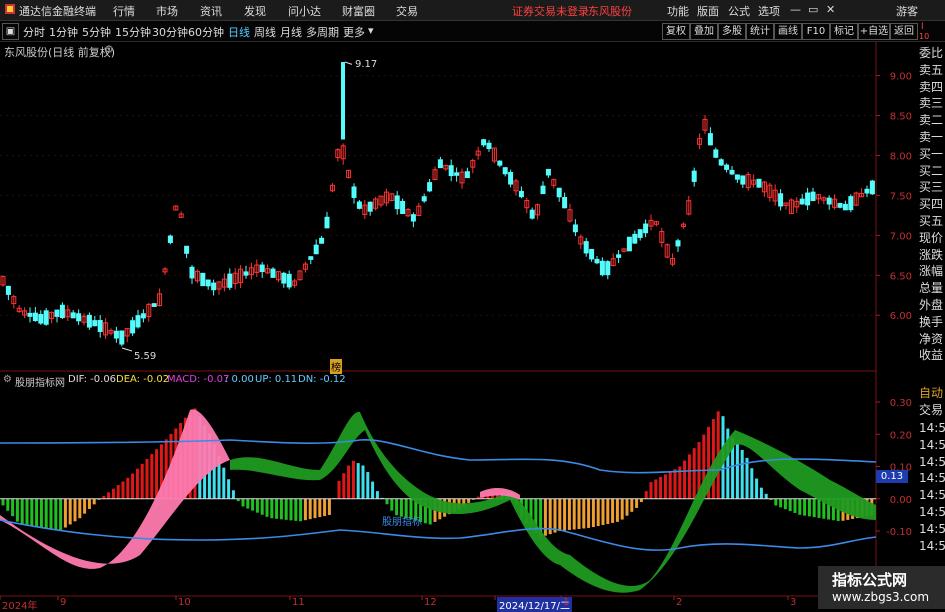 The height and width of the screenshot is (612, 945). I want to click on high-price-label: 9.17, so click(366, 64).